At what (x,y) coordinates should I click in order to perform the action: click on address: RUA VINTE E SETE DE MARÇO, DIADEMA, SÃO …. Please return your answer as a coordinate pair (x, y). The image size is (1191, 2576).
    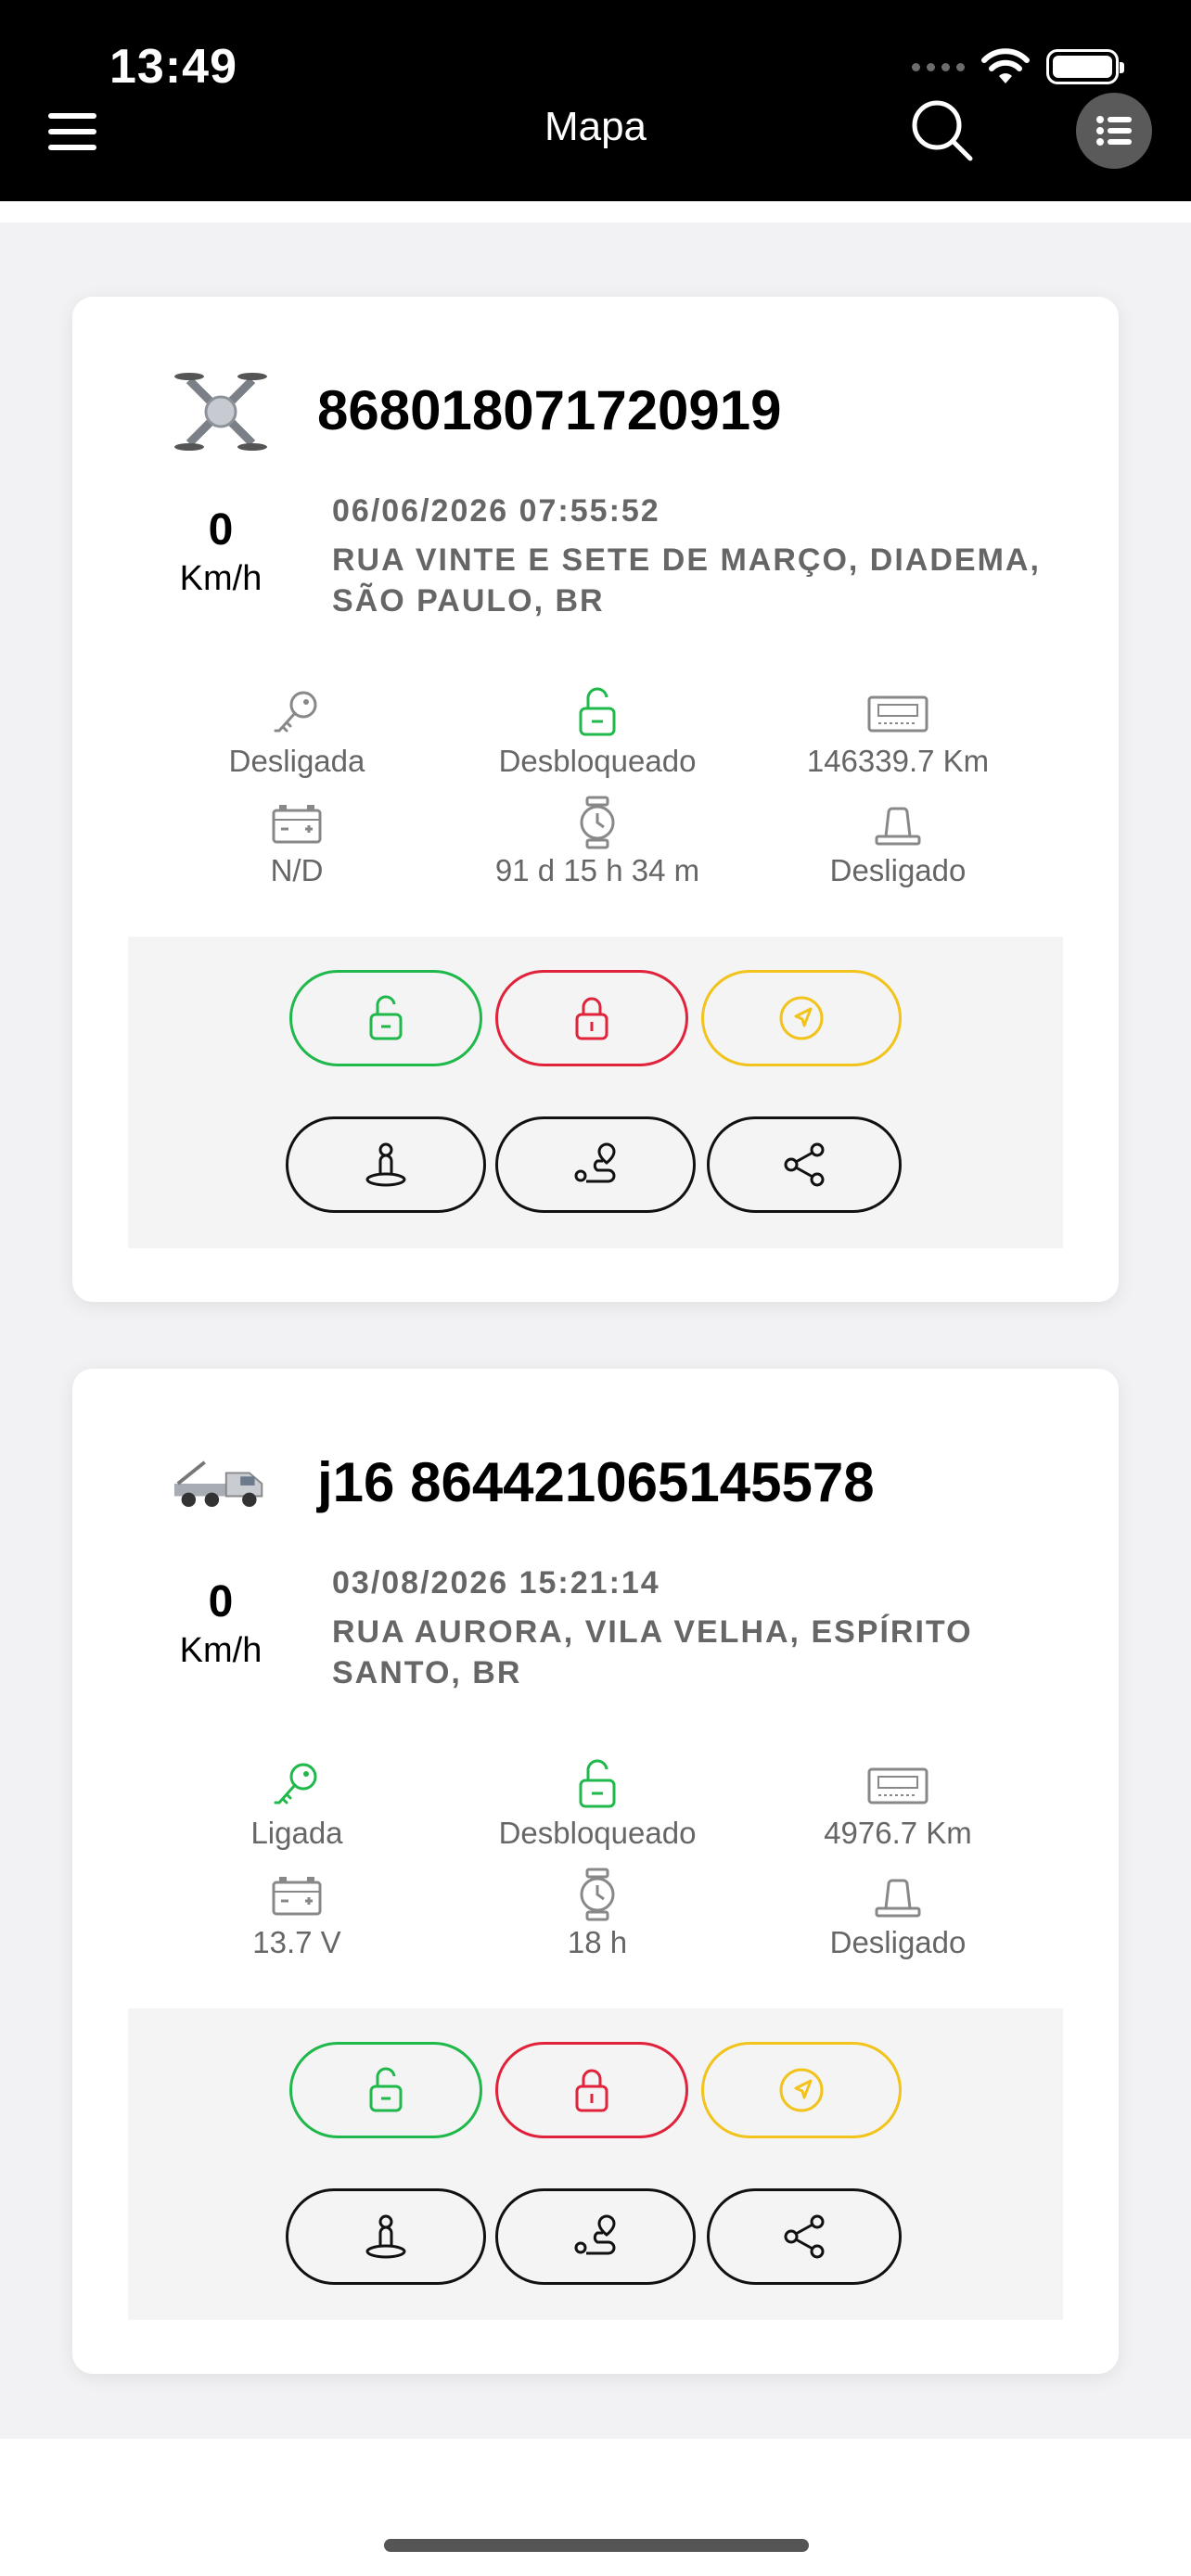
    Looking at the image, I should click on (686, 580).